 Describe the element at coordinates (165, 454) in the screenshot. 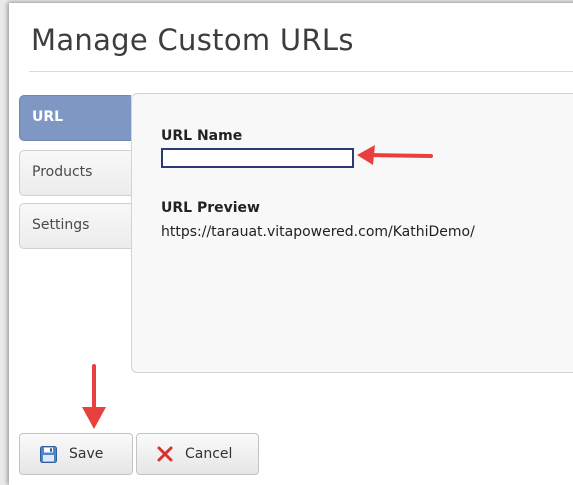

I see `close-x-icon` at that location.